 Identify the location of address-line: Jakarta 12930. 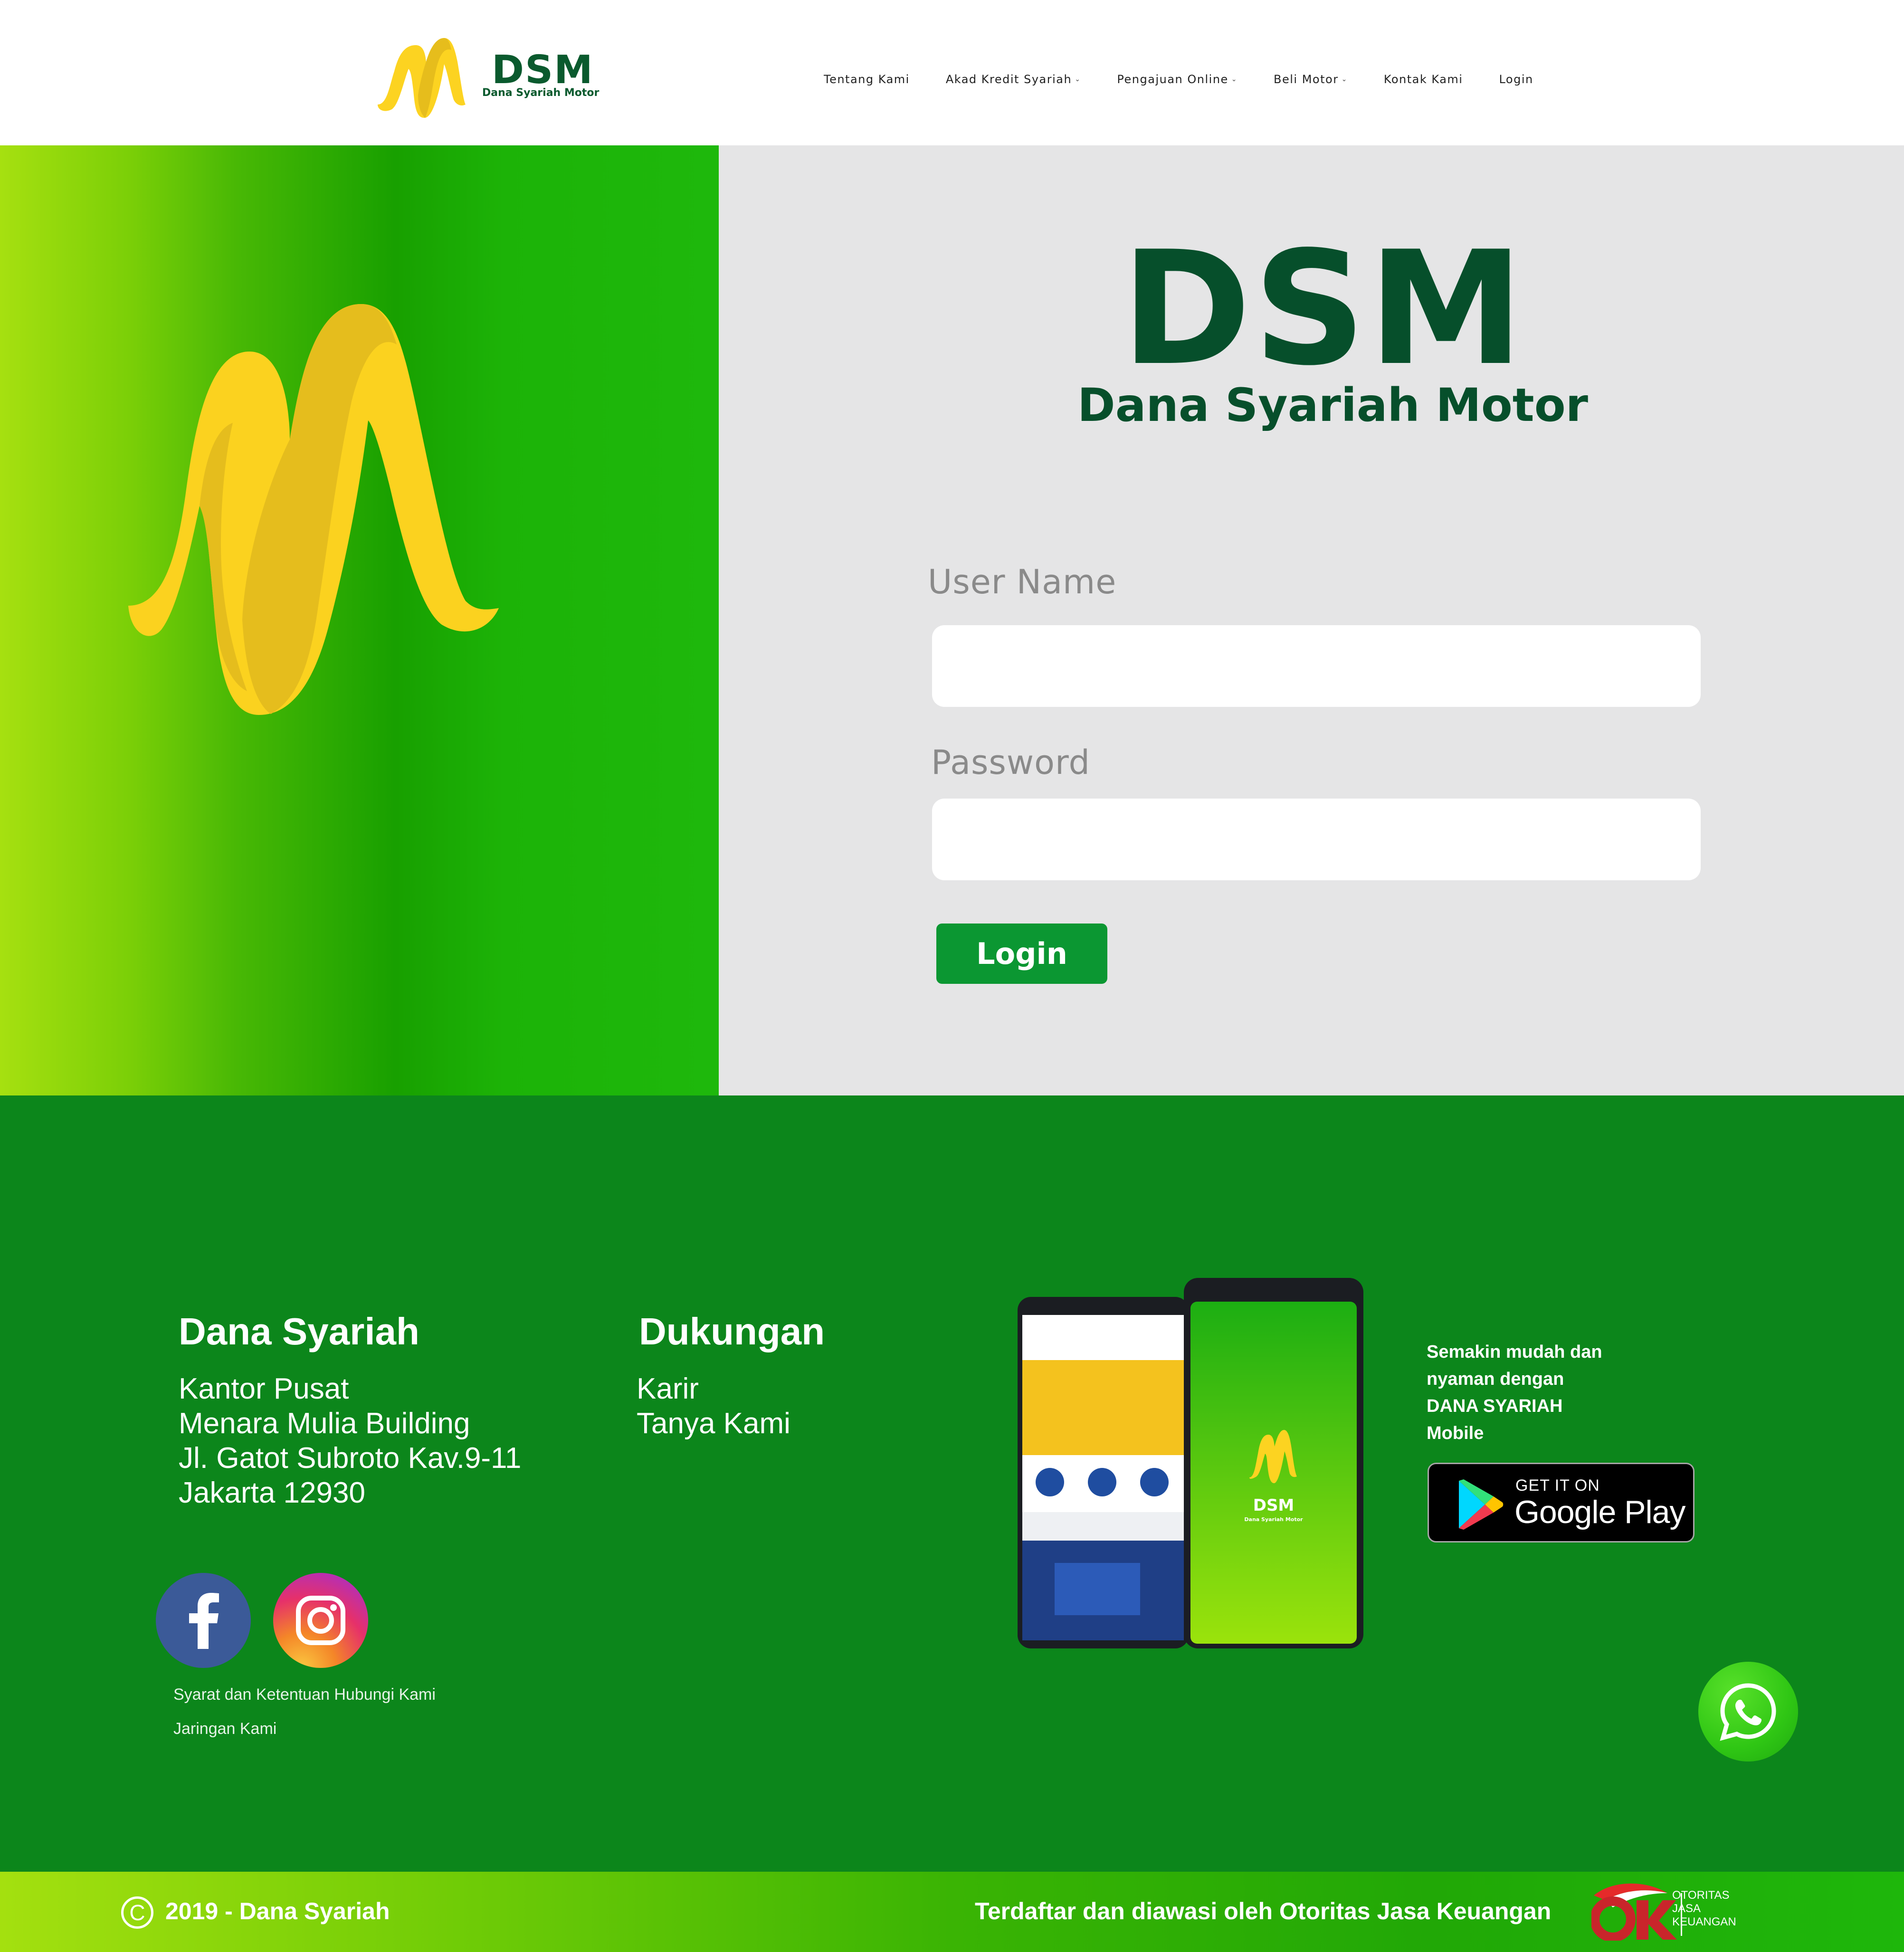
(272, 1492).